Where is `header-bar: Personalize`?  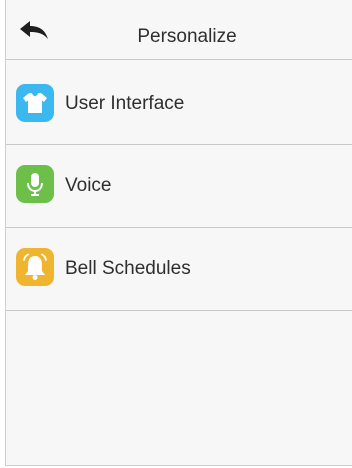 header-bar: Personalize is located at coordinates (179, 30).